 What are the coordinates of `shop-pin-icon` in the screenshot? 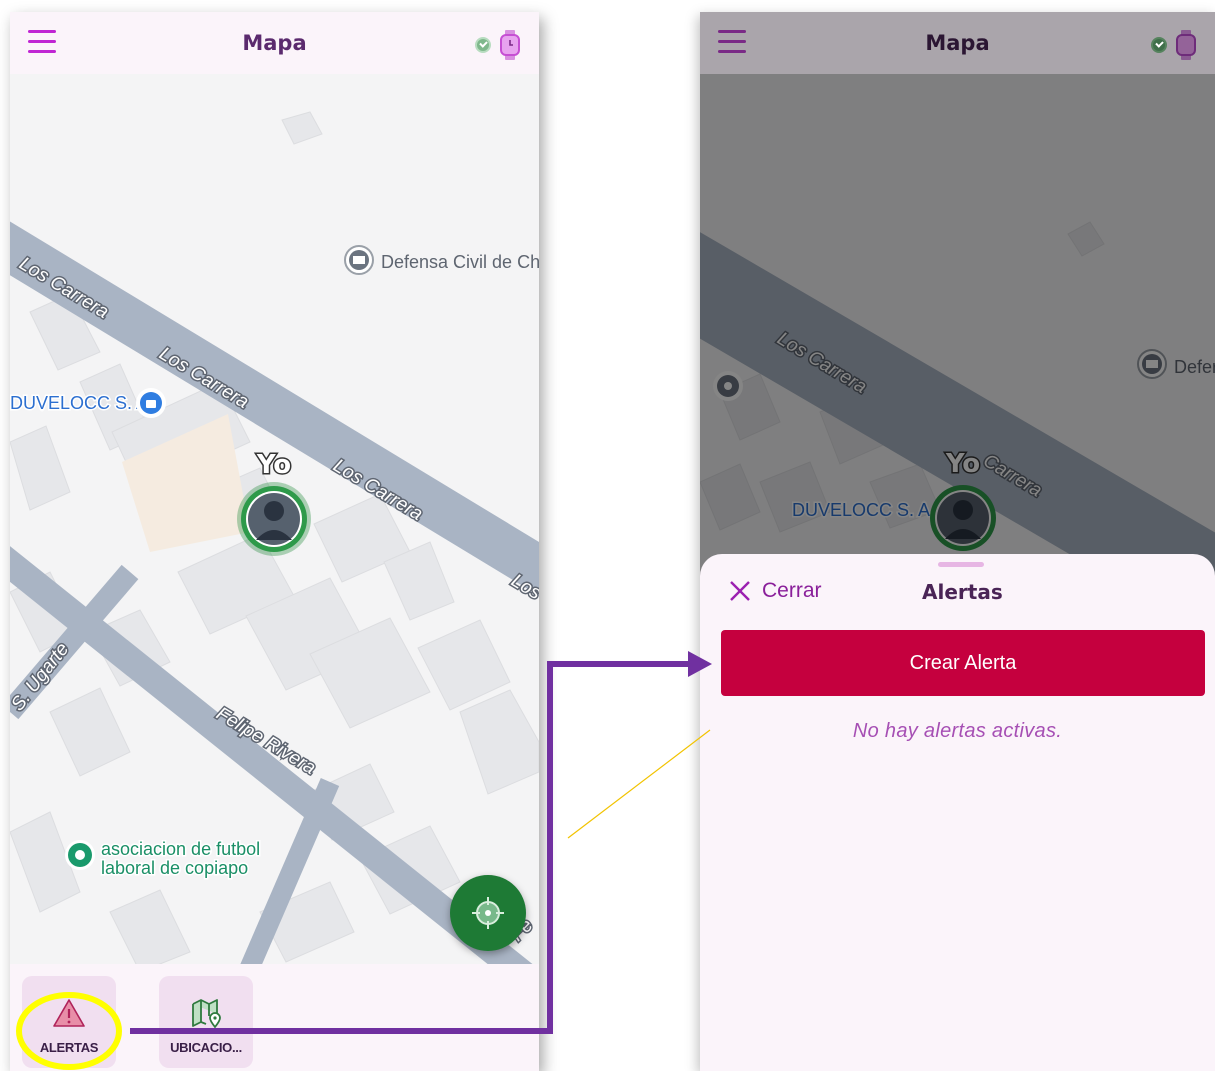 It's located at (151, 403).